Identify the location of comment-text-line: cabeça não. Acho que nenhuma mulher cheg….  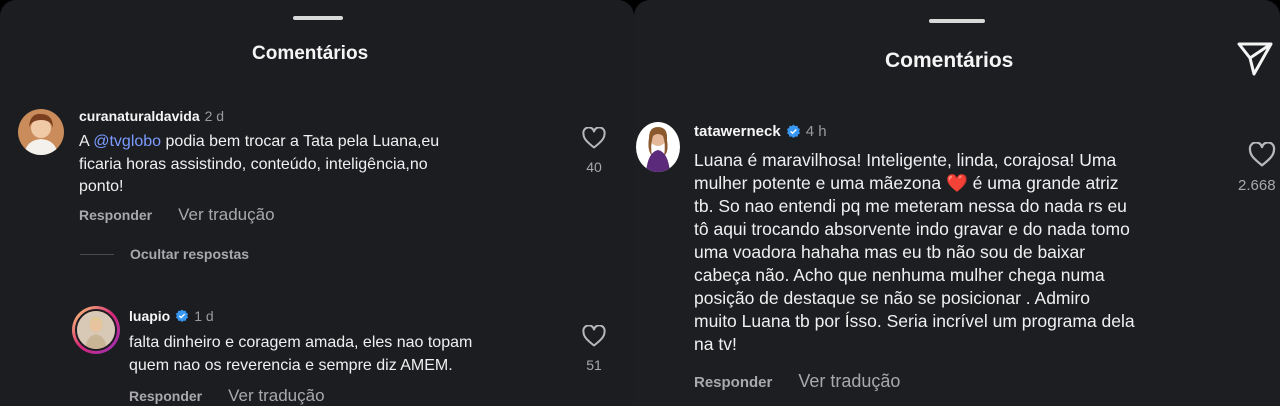
(899, 275).